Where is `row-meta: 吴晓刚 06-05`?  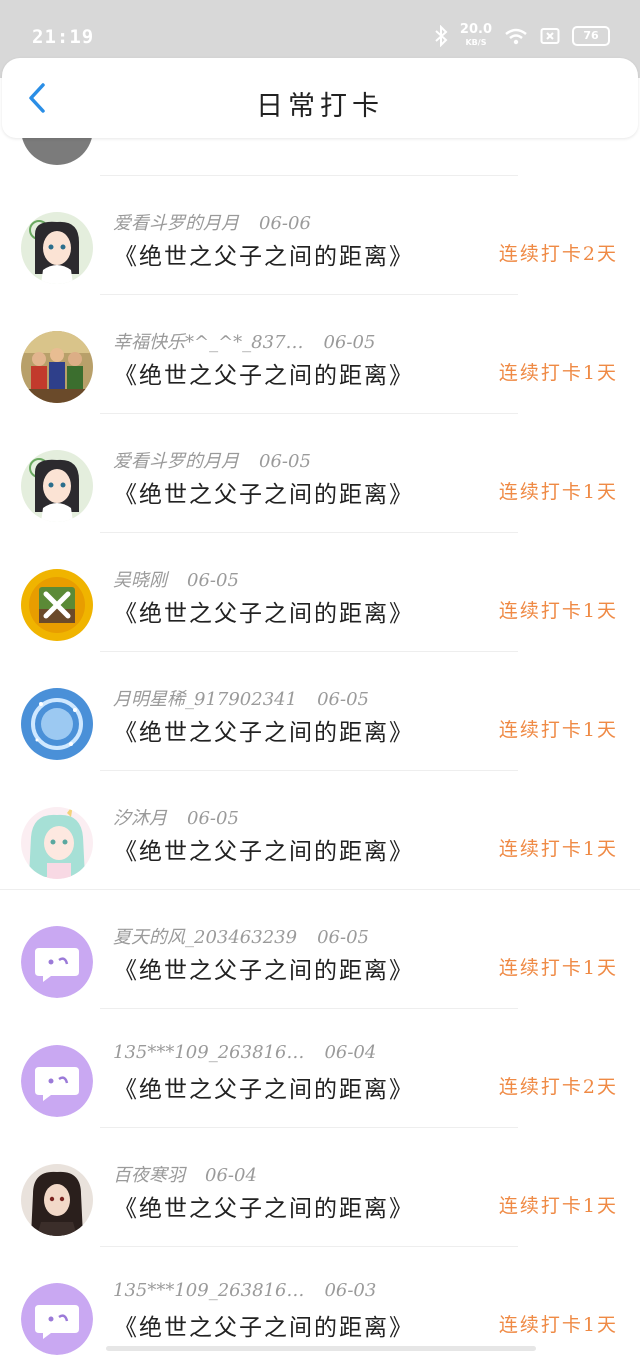
row-meta: 吴晓刚 06-05 is located at coordinates (176, 579).